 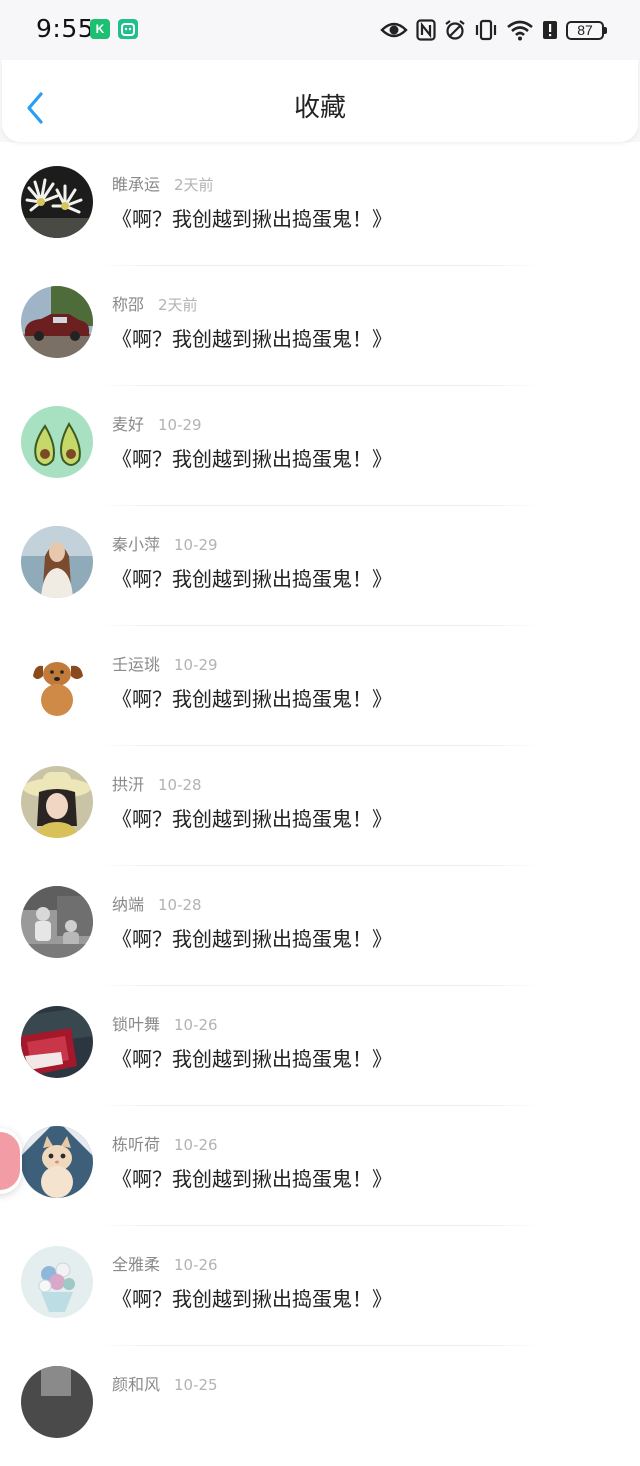 What do you see at coordinates (165, 1385) in the screenshot?
I see `item-meta: 颜和风 10-25` at bounding box center [165, 1385].